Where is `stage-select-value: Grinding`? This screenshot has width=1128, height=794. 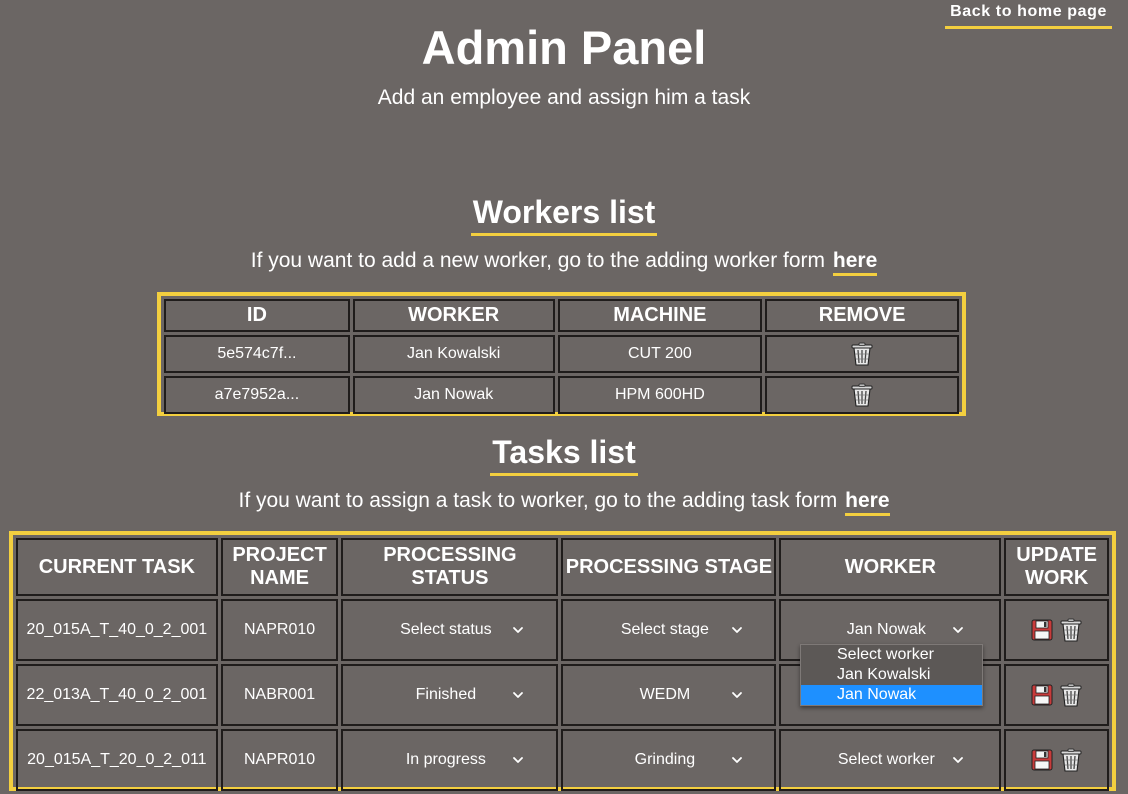 stage-select-value: Grinding is located at coordinates (665, 759).